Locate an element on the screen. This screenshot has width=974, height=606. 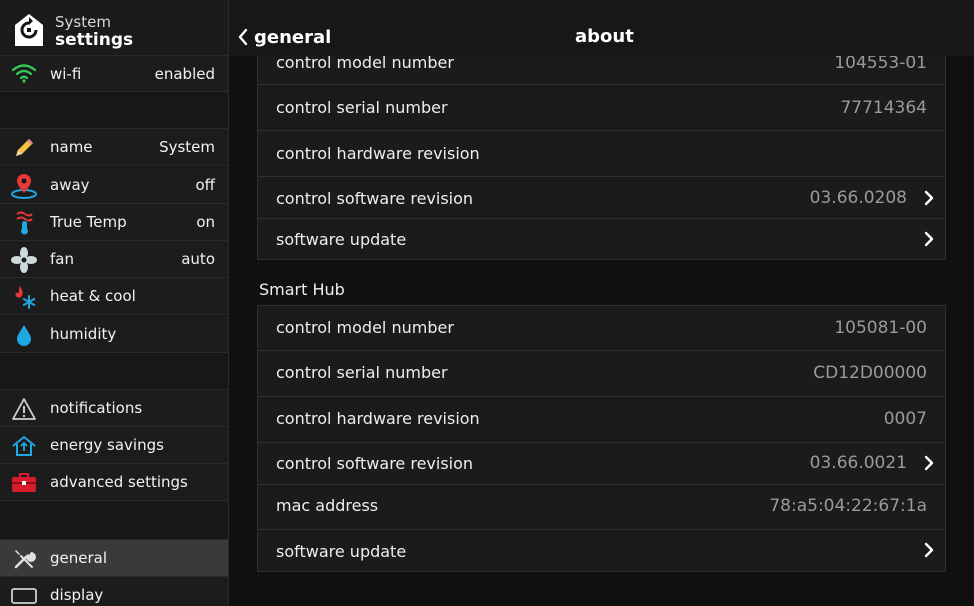
row-value: 03.66.0021 is located at coordinates (858, 463).